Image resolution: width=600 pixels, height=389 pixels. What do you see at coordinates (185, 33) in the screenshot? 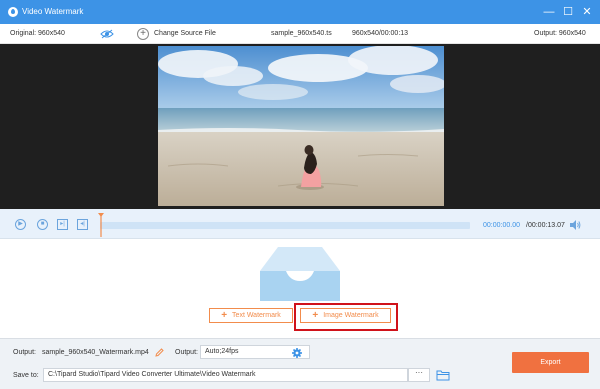
I see `change-source-file-link: Change Source File` at bounding box center [185, 33].